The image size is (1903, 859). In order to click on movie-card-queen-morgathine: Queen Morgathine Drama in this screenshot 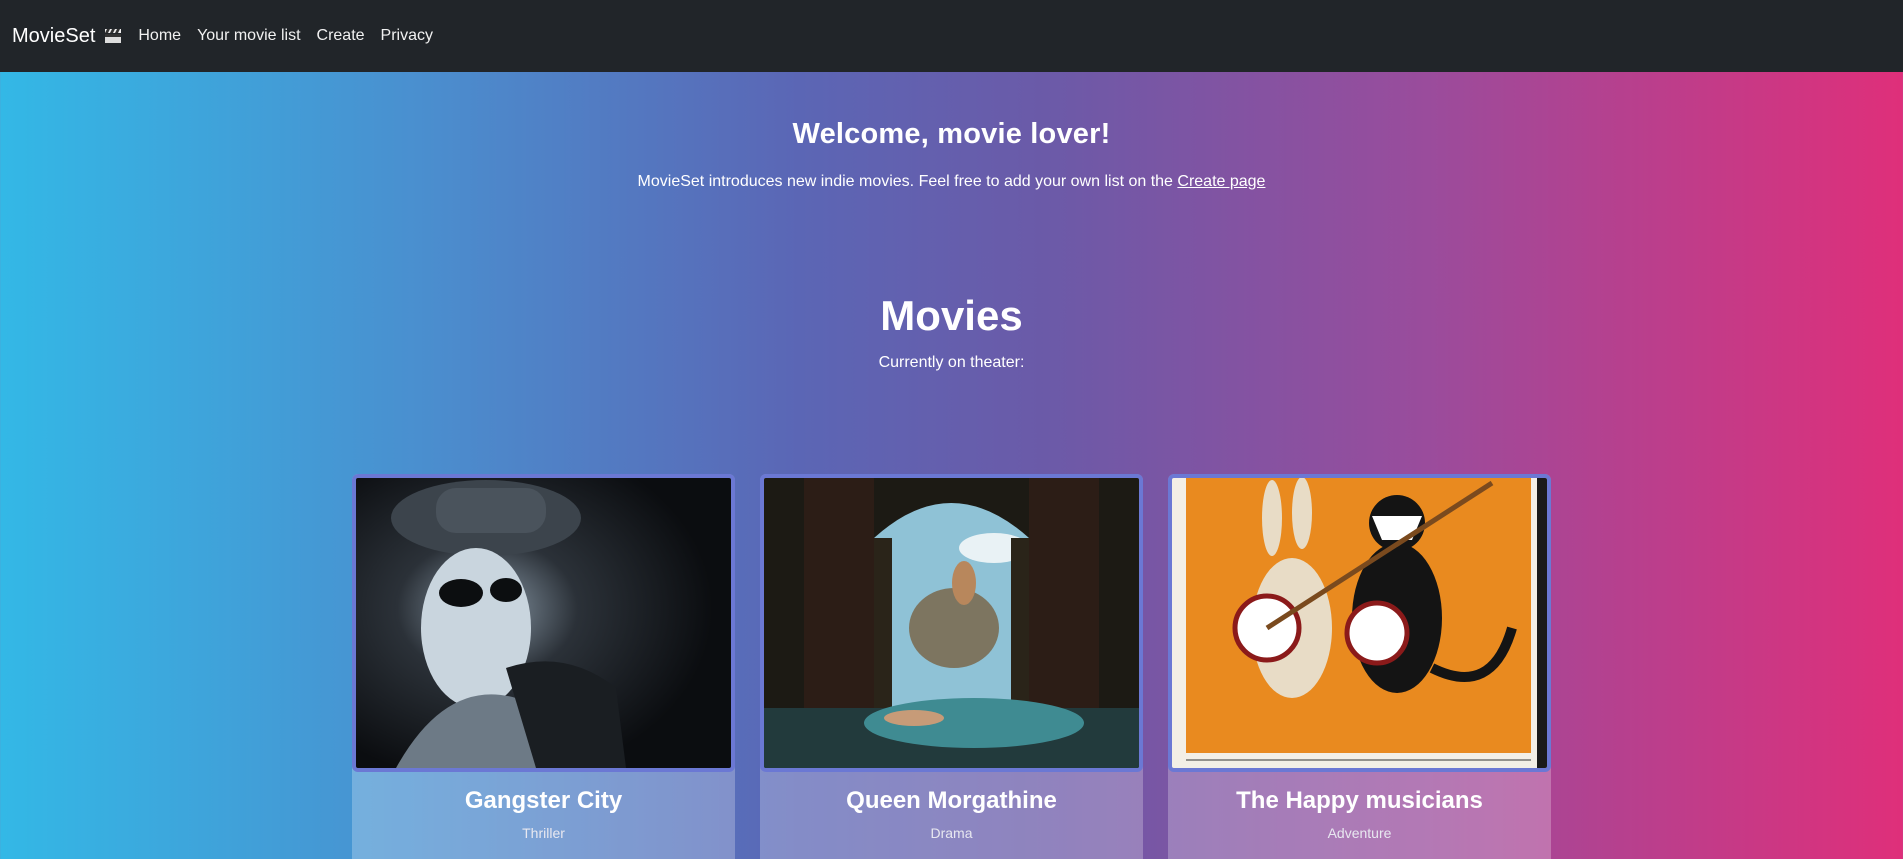, I will do `click(951, 666)`.